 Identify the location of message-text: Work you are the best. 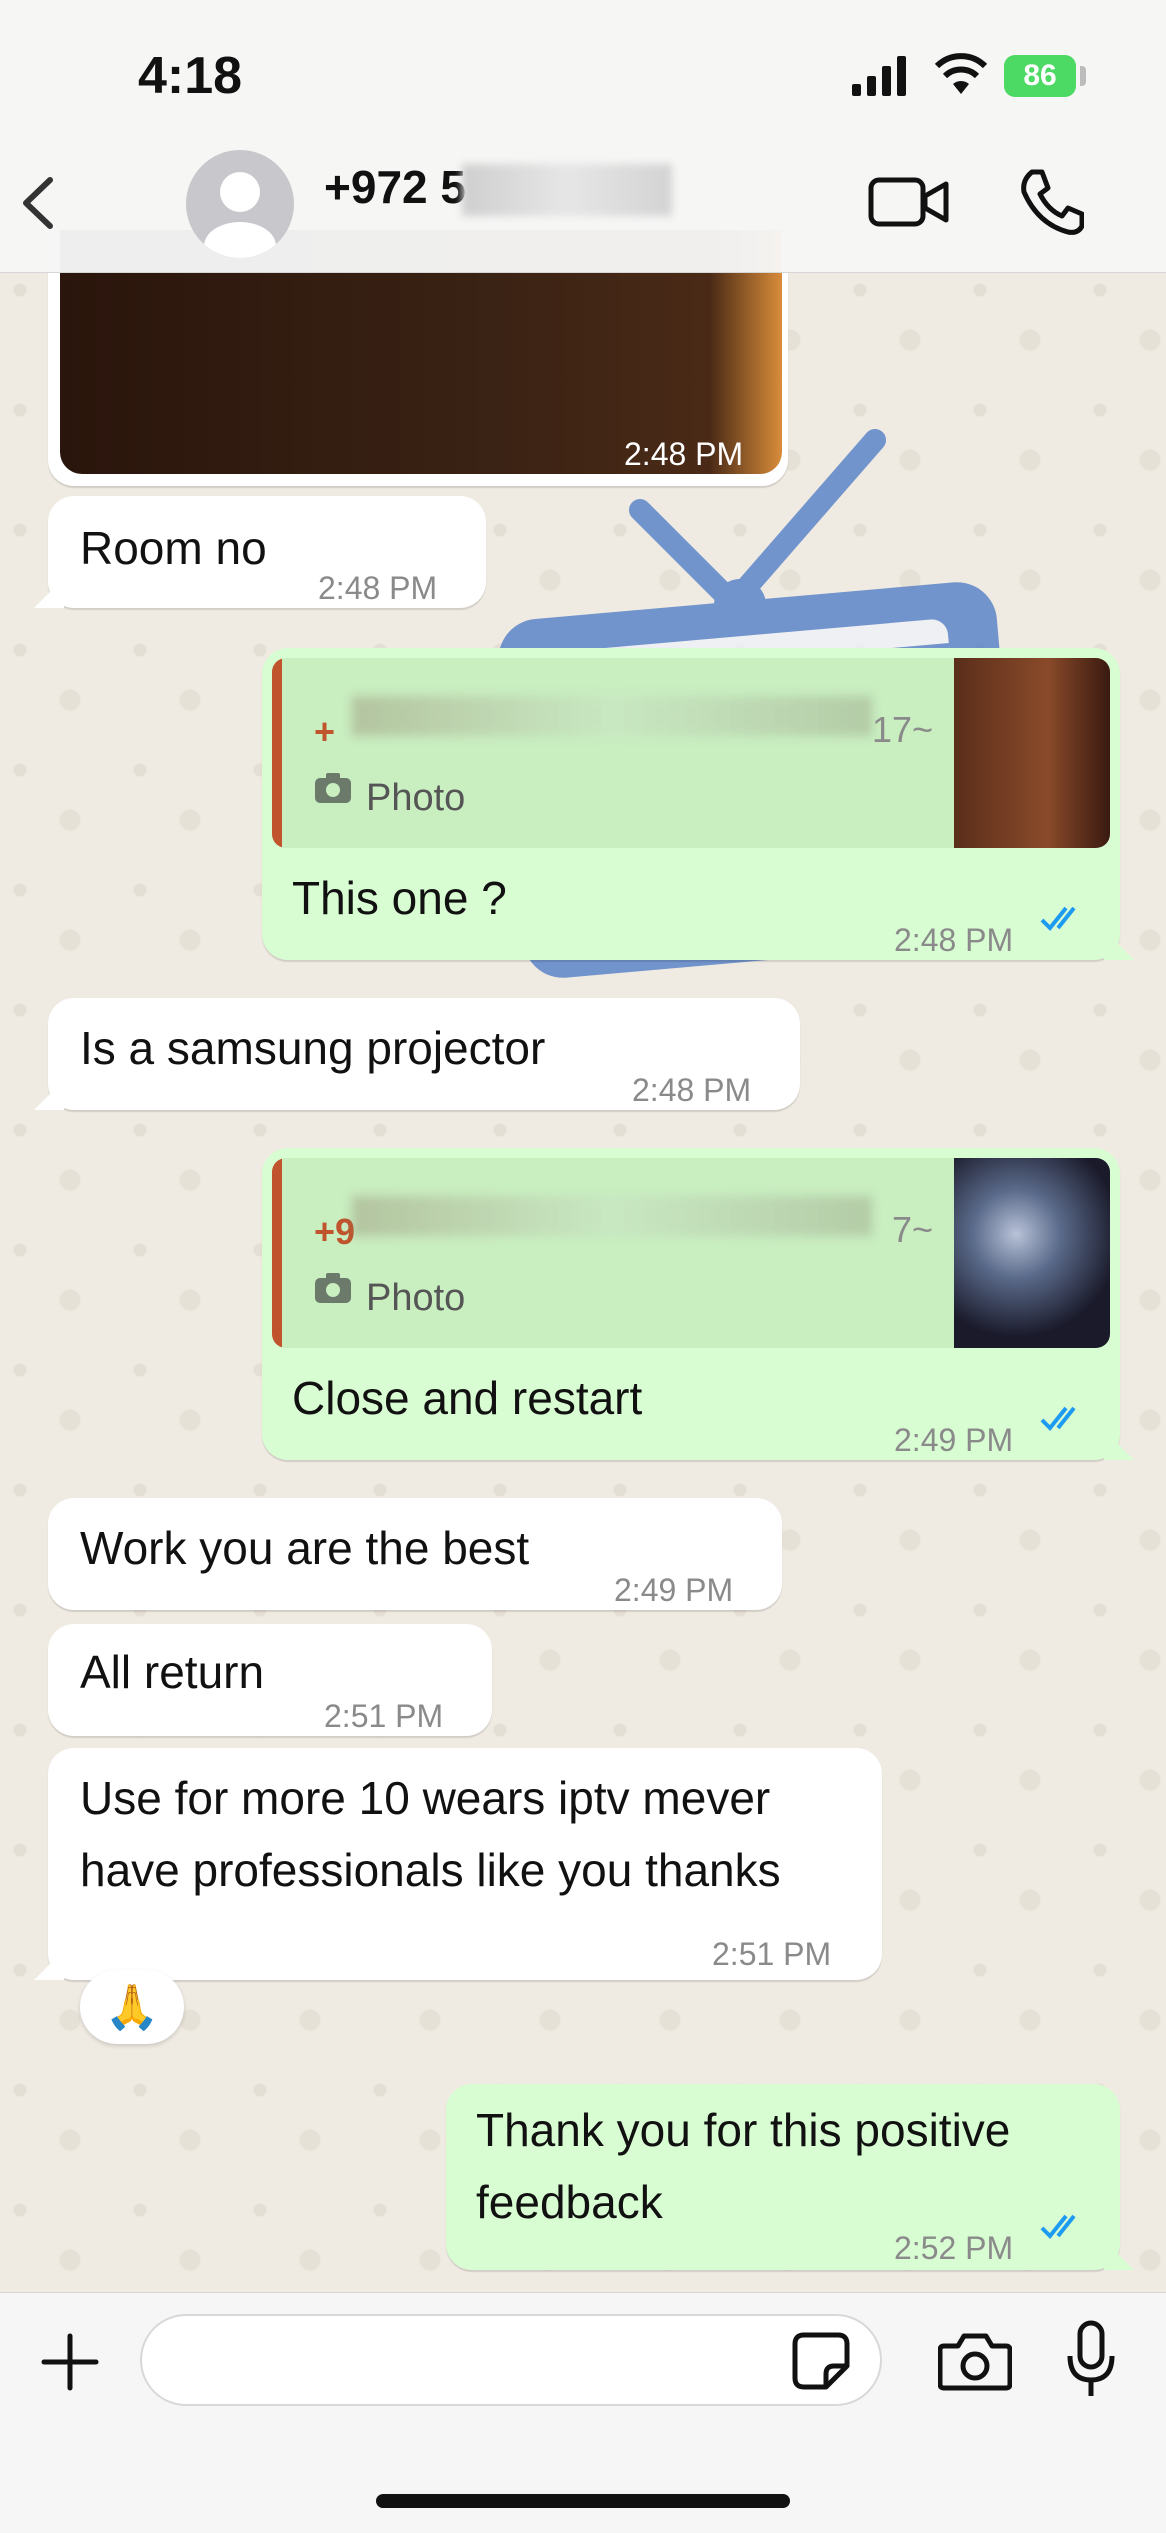
(305, 1548).